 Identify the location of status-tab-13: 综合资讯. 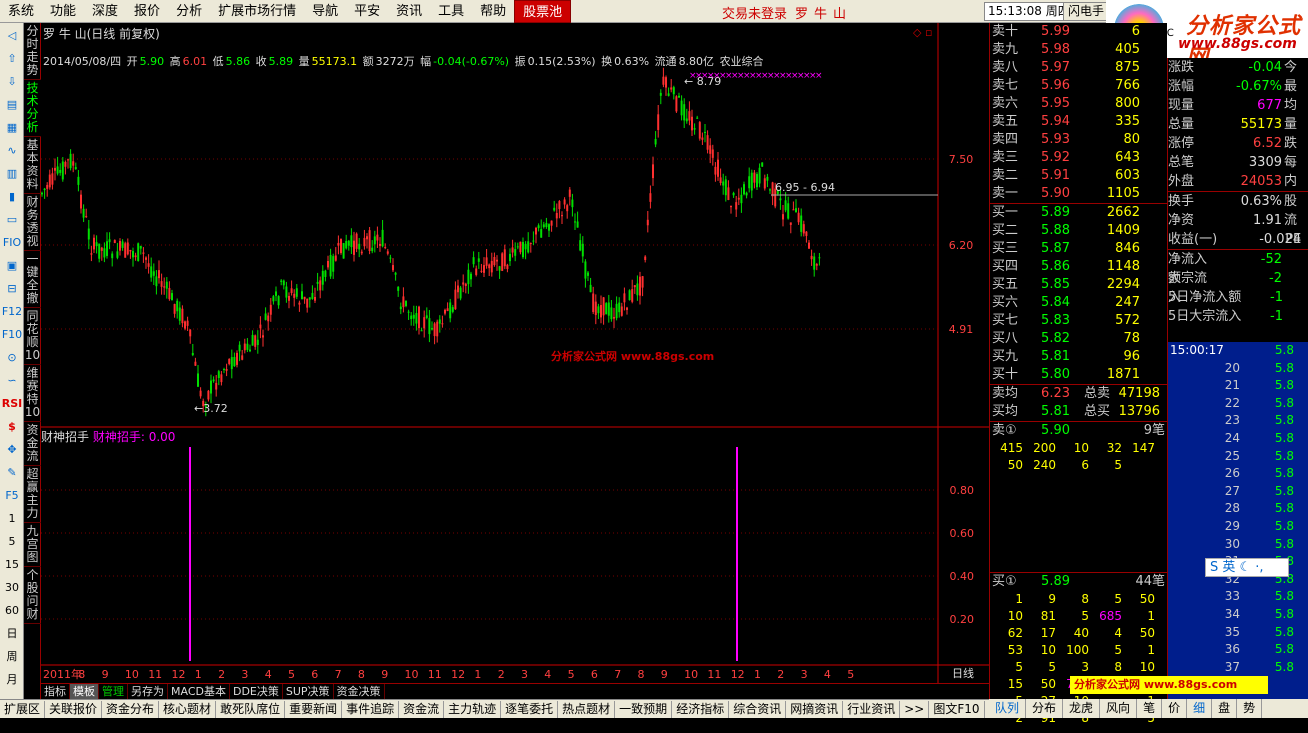
(758, 709).